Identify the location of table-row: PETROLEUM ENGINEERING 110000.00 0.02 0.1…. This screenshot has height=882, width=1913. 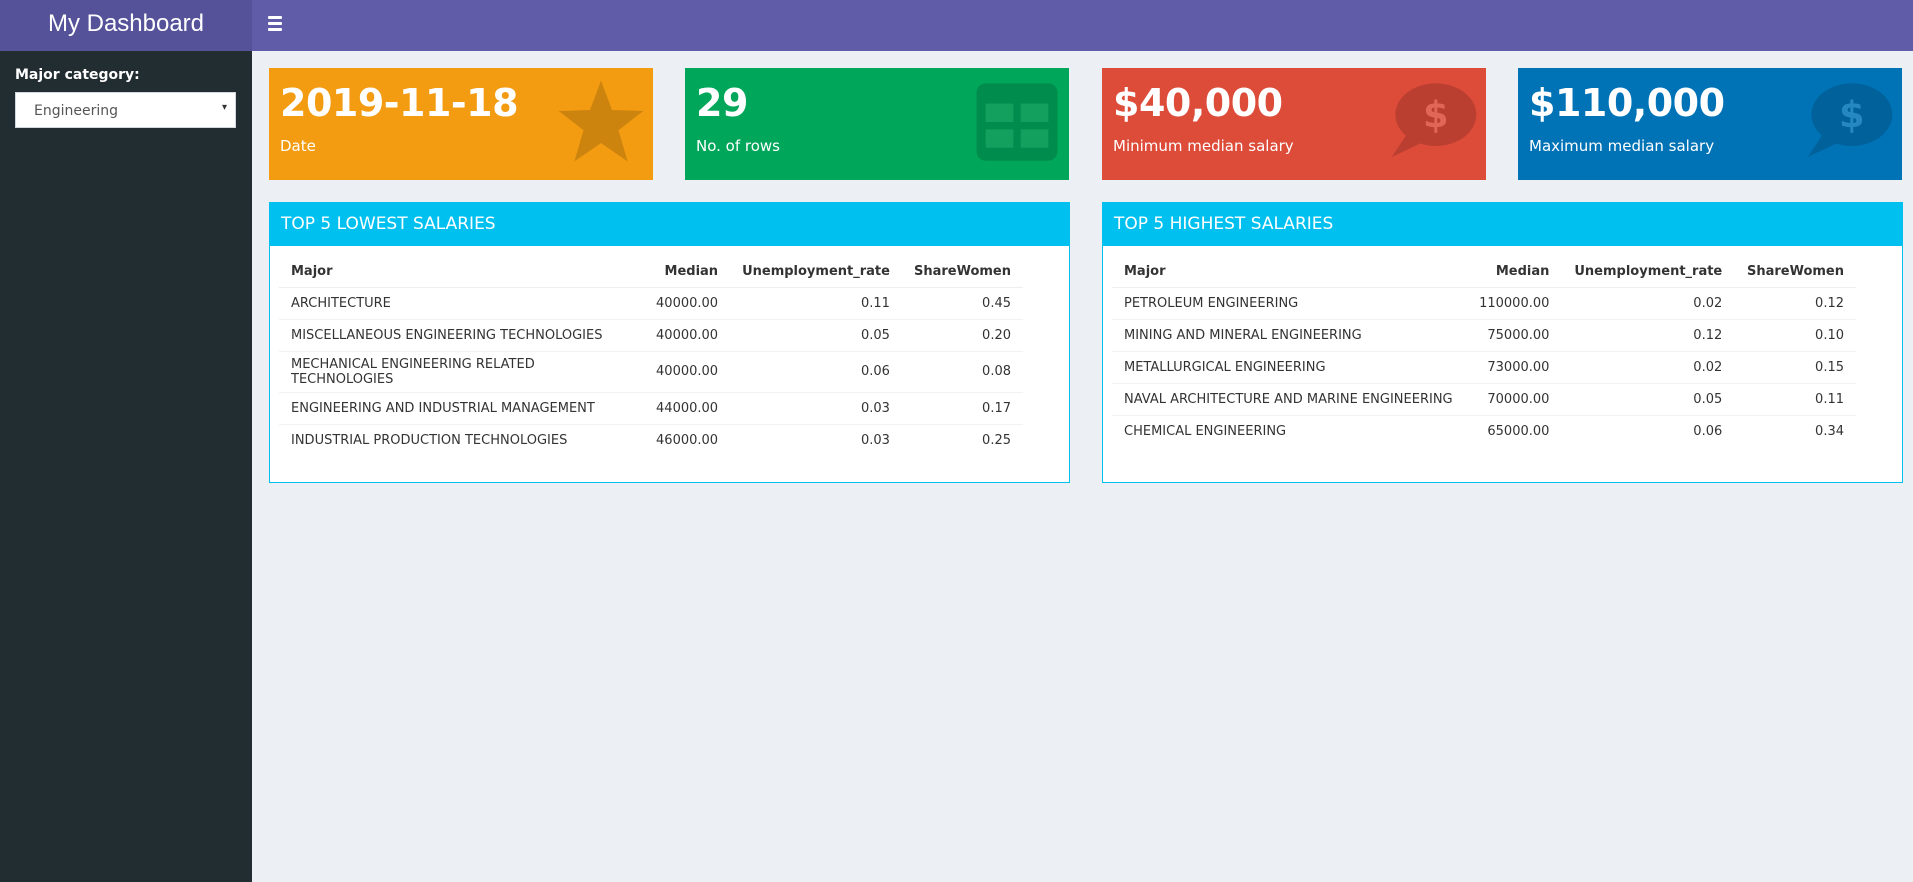
(1484, 302).